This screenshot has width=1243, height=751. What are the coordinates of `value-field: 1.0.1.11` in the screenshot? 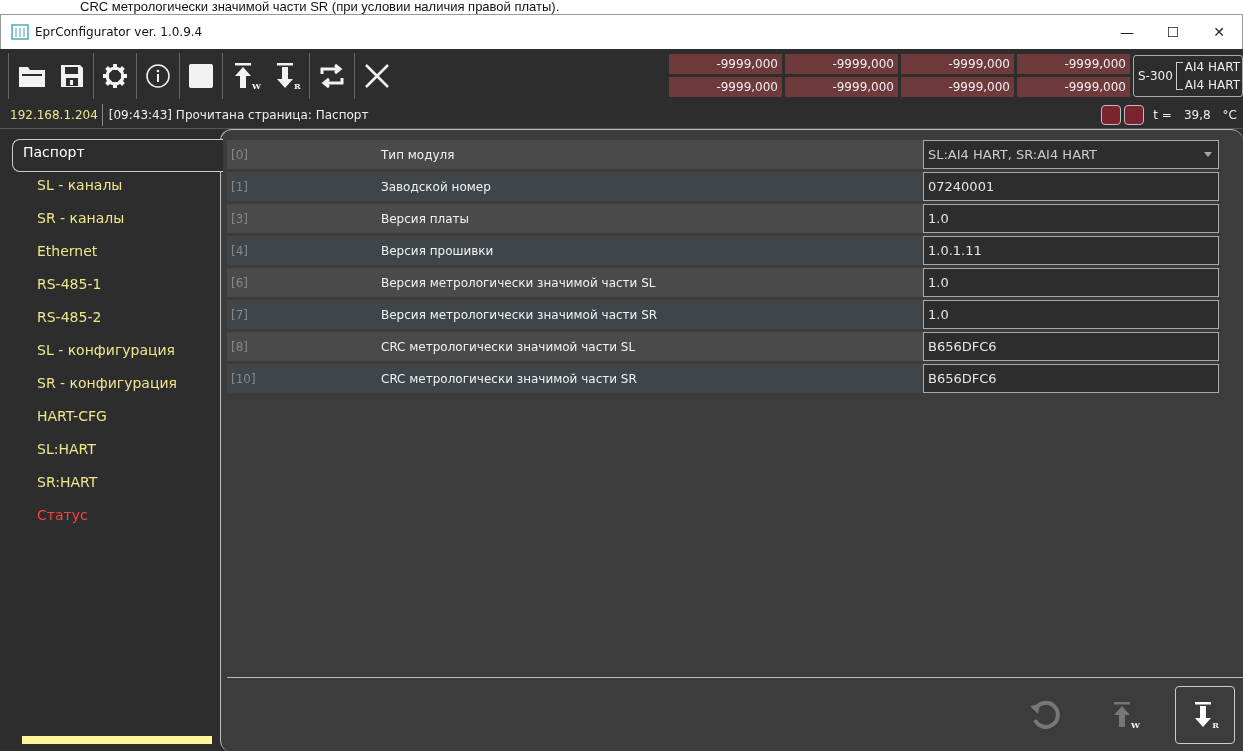 It's located at (1071, 250).